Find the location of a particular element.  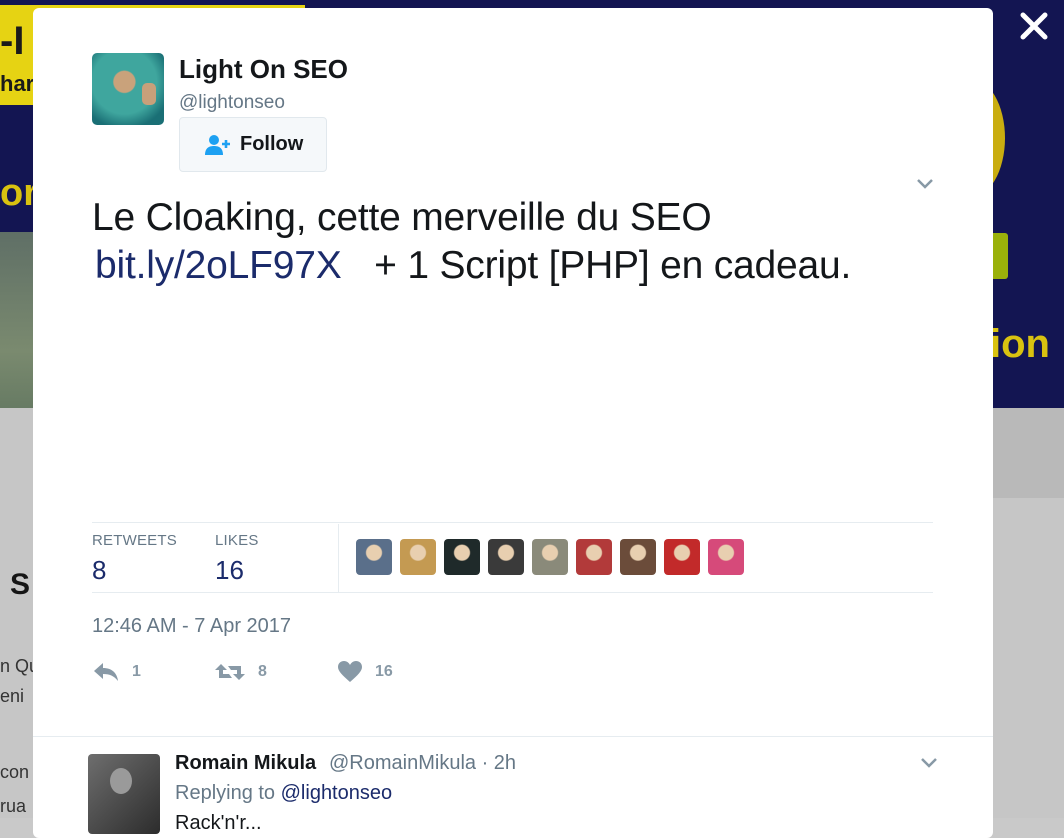

retweet-count: 8 is located at coordinates (262, 671).